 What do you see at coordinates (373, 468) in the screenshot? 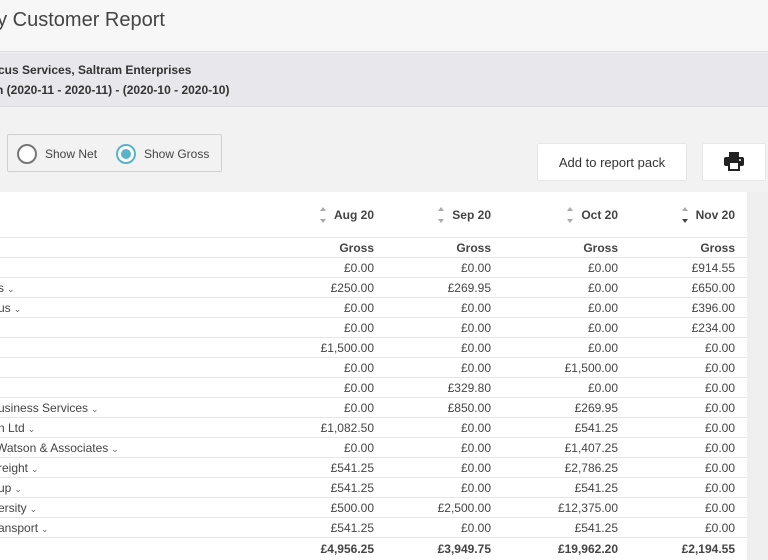
I see `table-row: reight ⌄ £541.25 £0.00 £2,786.25 £0.00` at bounding box center [373, 468].